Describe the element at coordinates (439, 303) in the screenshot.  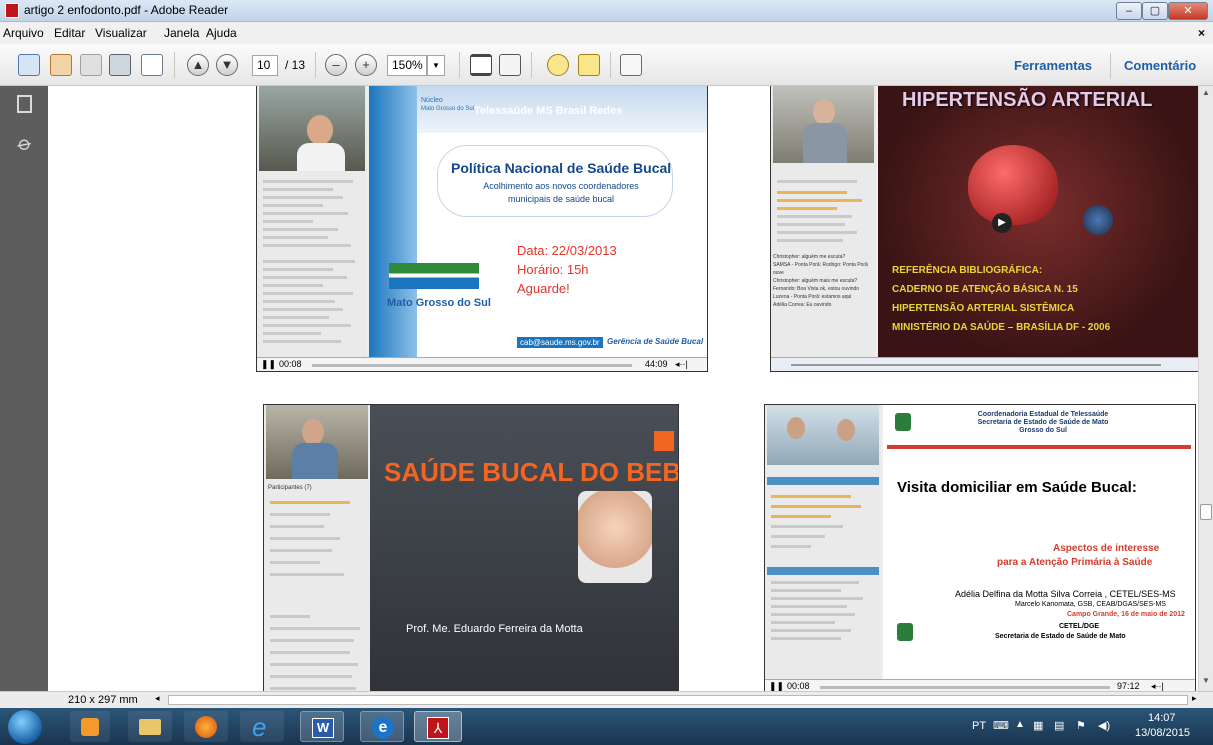
I see `ms-logo-text: Mato Grosso do Sul` at that location.